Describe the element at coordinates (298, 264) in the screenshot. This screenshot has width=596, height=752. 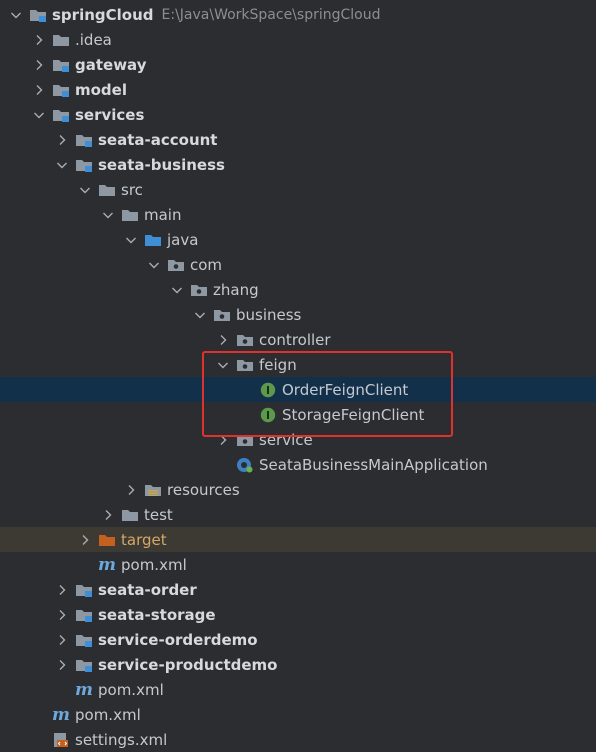
I see `tree-row: com` at that location.